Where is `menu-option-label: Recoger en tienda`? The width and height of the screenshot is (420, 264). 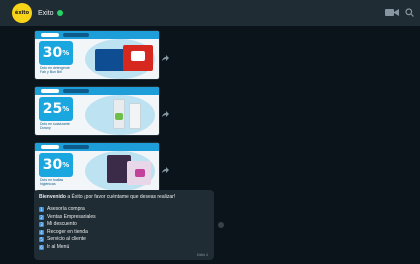 menu-option-label: Recoger en tienda is located at coordinates (67, 231).